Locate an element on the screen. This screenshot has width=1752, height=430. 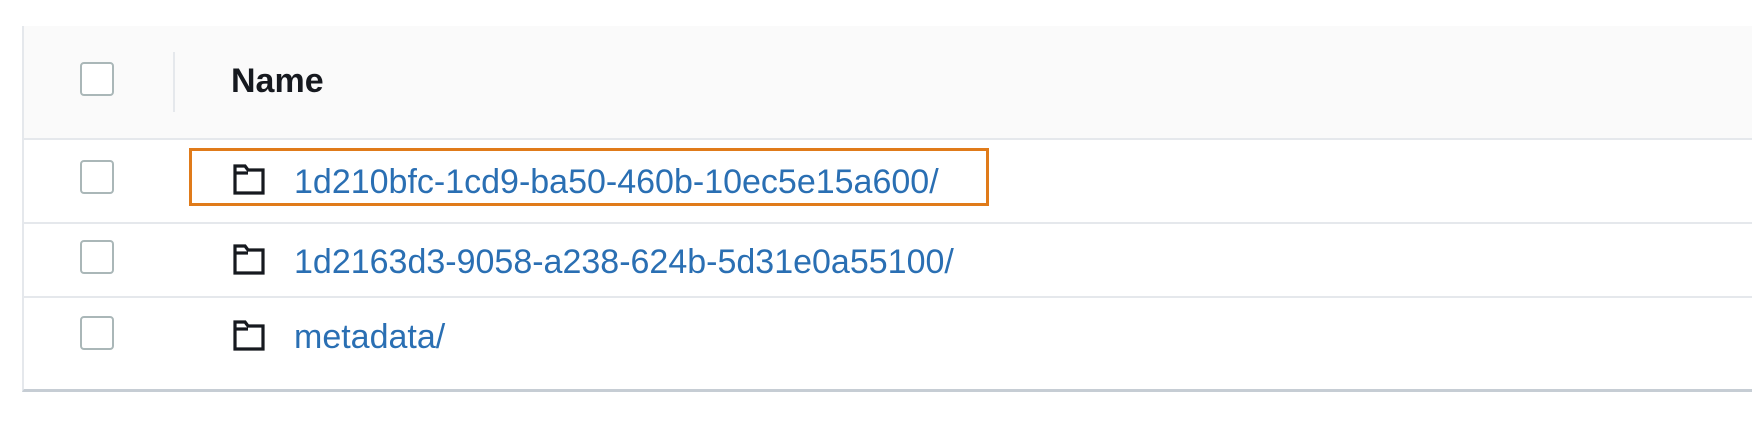
name-column-header: Name is located at coordinates (277, 81).